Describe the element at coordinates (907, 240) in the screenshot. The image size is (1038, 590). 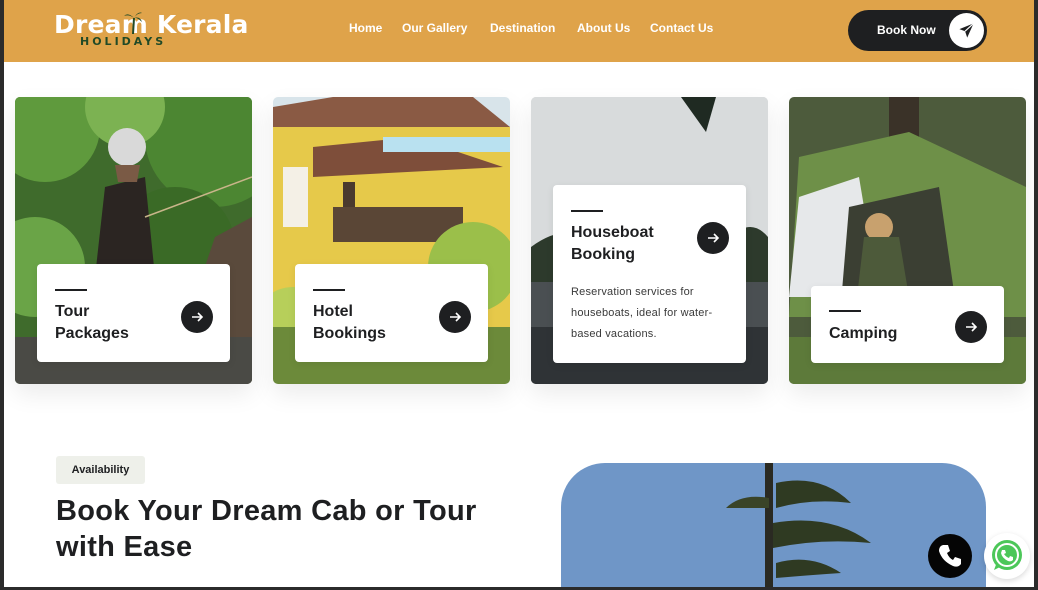
I see `service-card-camping: Camping` at that location.